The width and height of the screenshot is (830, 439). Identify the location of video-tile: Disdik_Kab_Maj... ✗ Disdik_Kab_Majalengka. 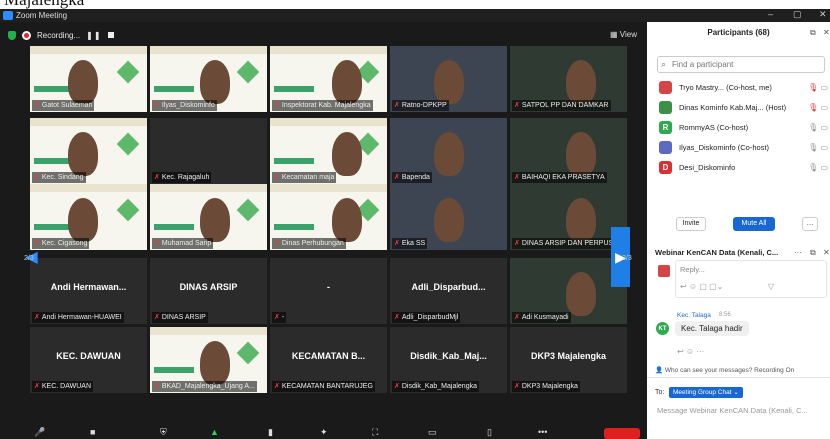
(448, 360).